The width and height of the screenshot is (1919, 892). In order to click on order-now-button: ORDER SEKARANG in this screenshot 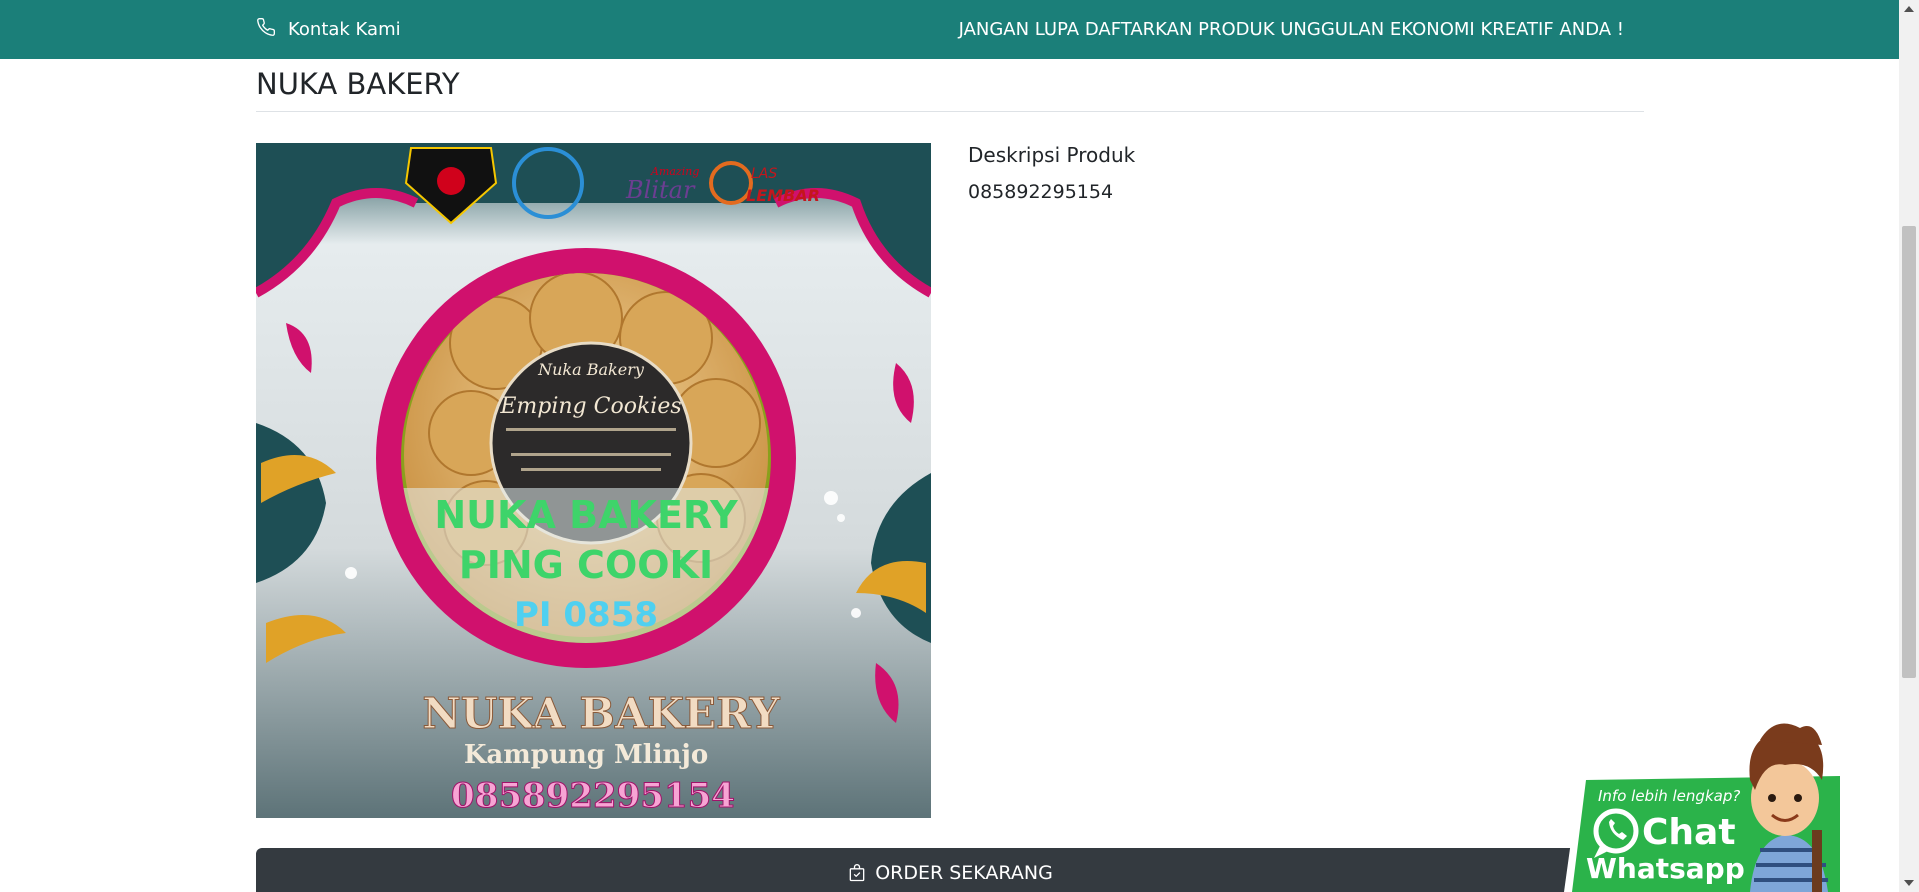, I will do `click(950, 870)`.